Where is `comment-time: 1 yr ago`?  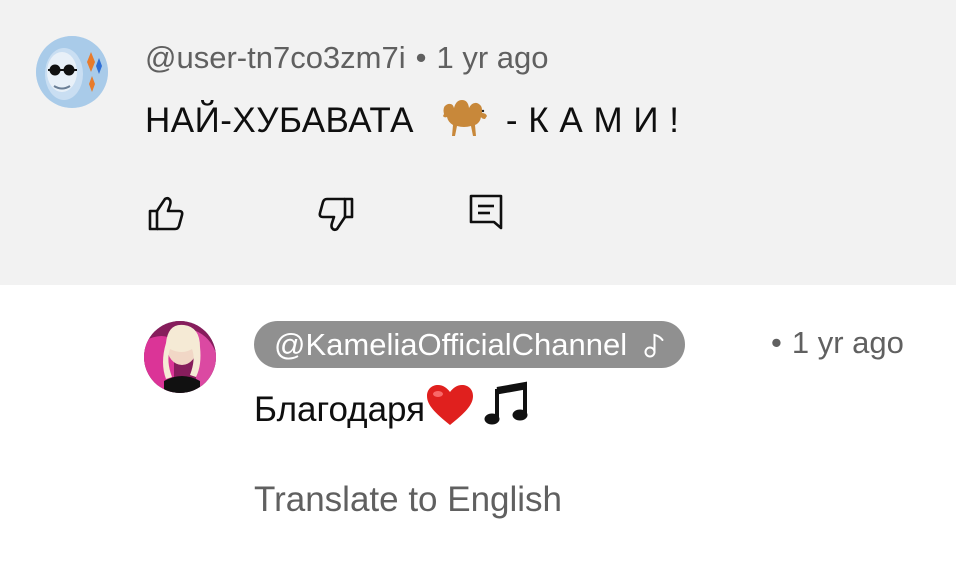
comment-time: 1 yr ago is located at coordinates (492, 57).